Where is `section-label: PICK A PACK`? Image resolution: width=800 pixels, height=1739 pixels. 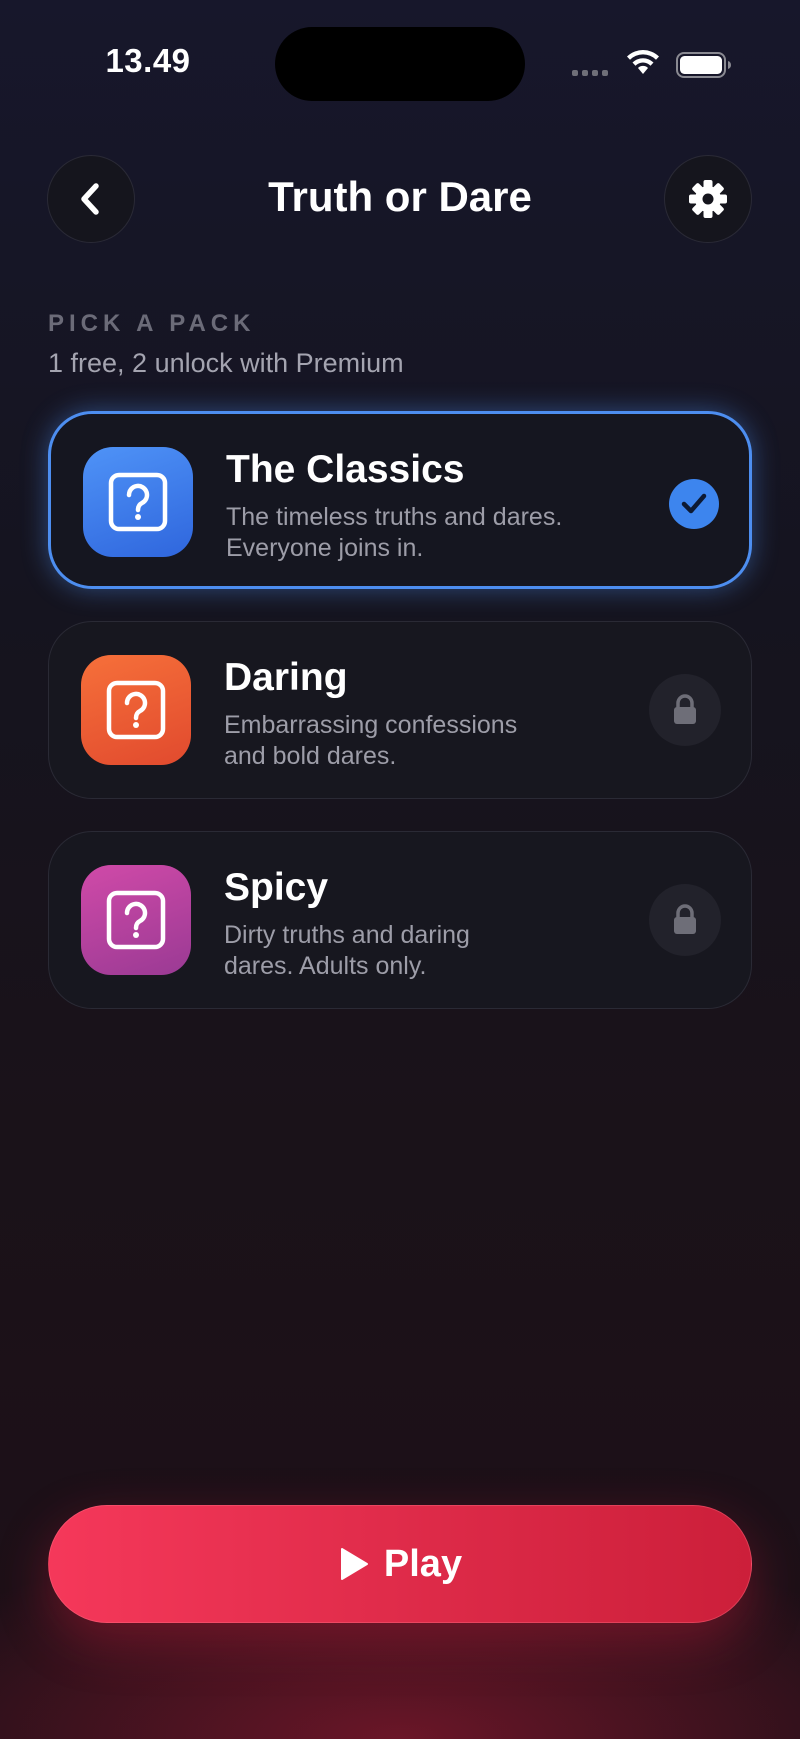 section-label: PICK A PACK is located at coordinates (152, 323).